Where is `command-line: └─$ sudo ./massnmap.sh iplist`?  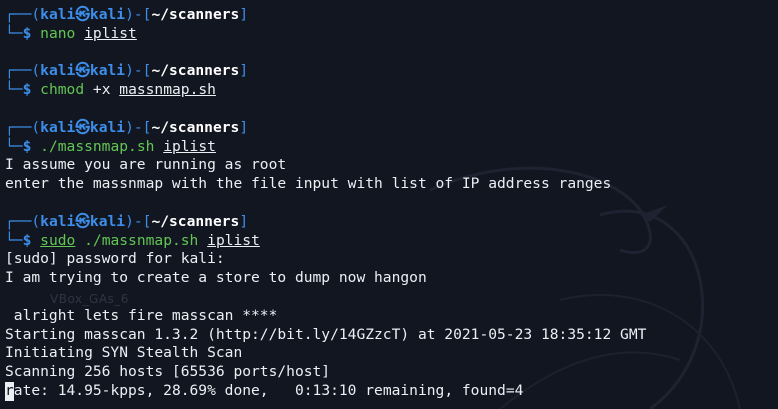 command-line: └─$ sudo ./massnmap.sh iplist is located at coordinates (391, 241).